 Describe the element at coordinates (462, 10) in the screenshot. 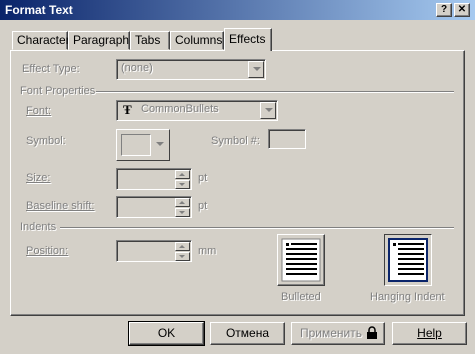

I see `close-icon: ✕` at that location.